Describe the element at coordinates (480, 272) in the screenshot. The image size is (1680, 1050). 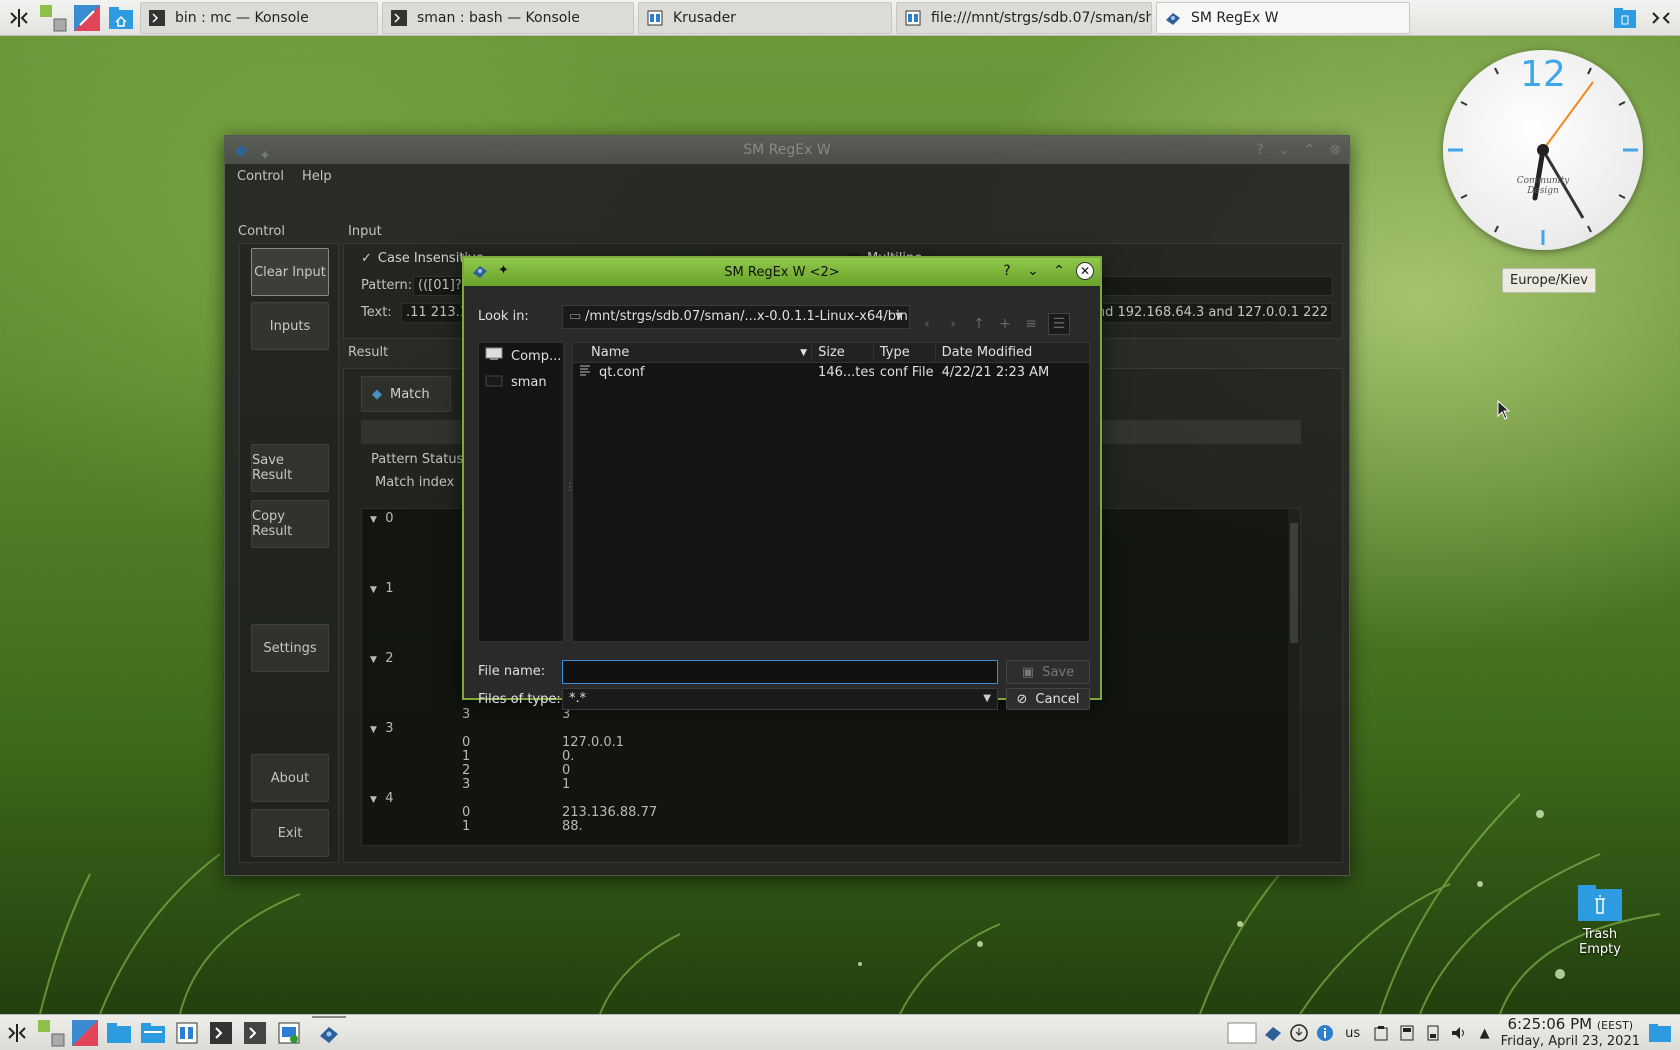
I see `regex-app-icon` at that location.